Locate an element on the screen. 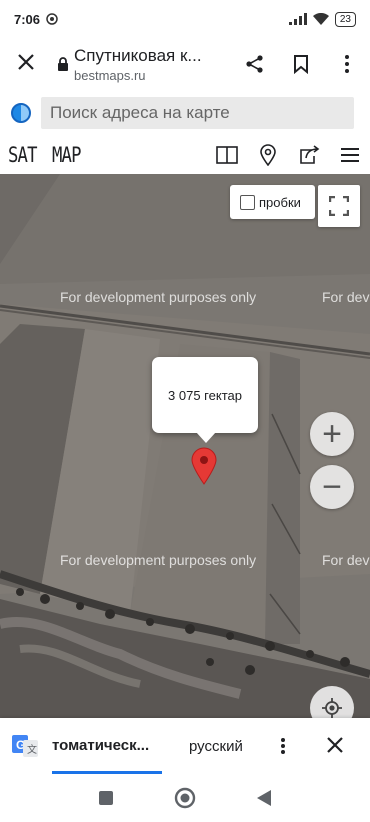 This screenshot has height=822, width=370. menu-button is located at coordinates (349, 155).